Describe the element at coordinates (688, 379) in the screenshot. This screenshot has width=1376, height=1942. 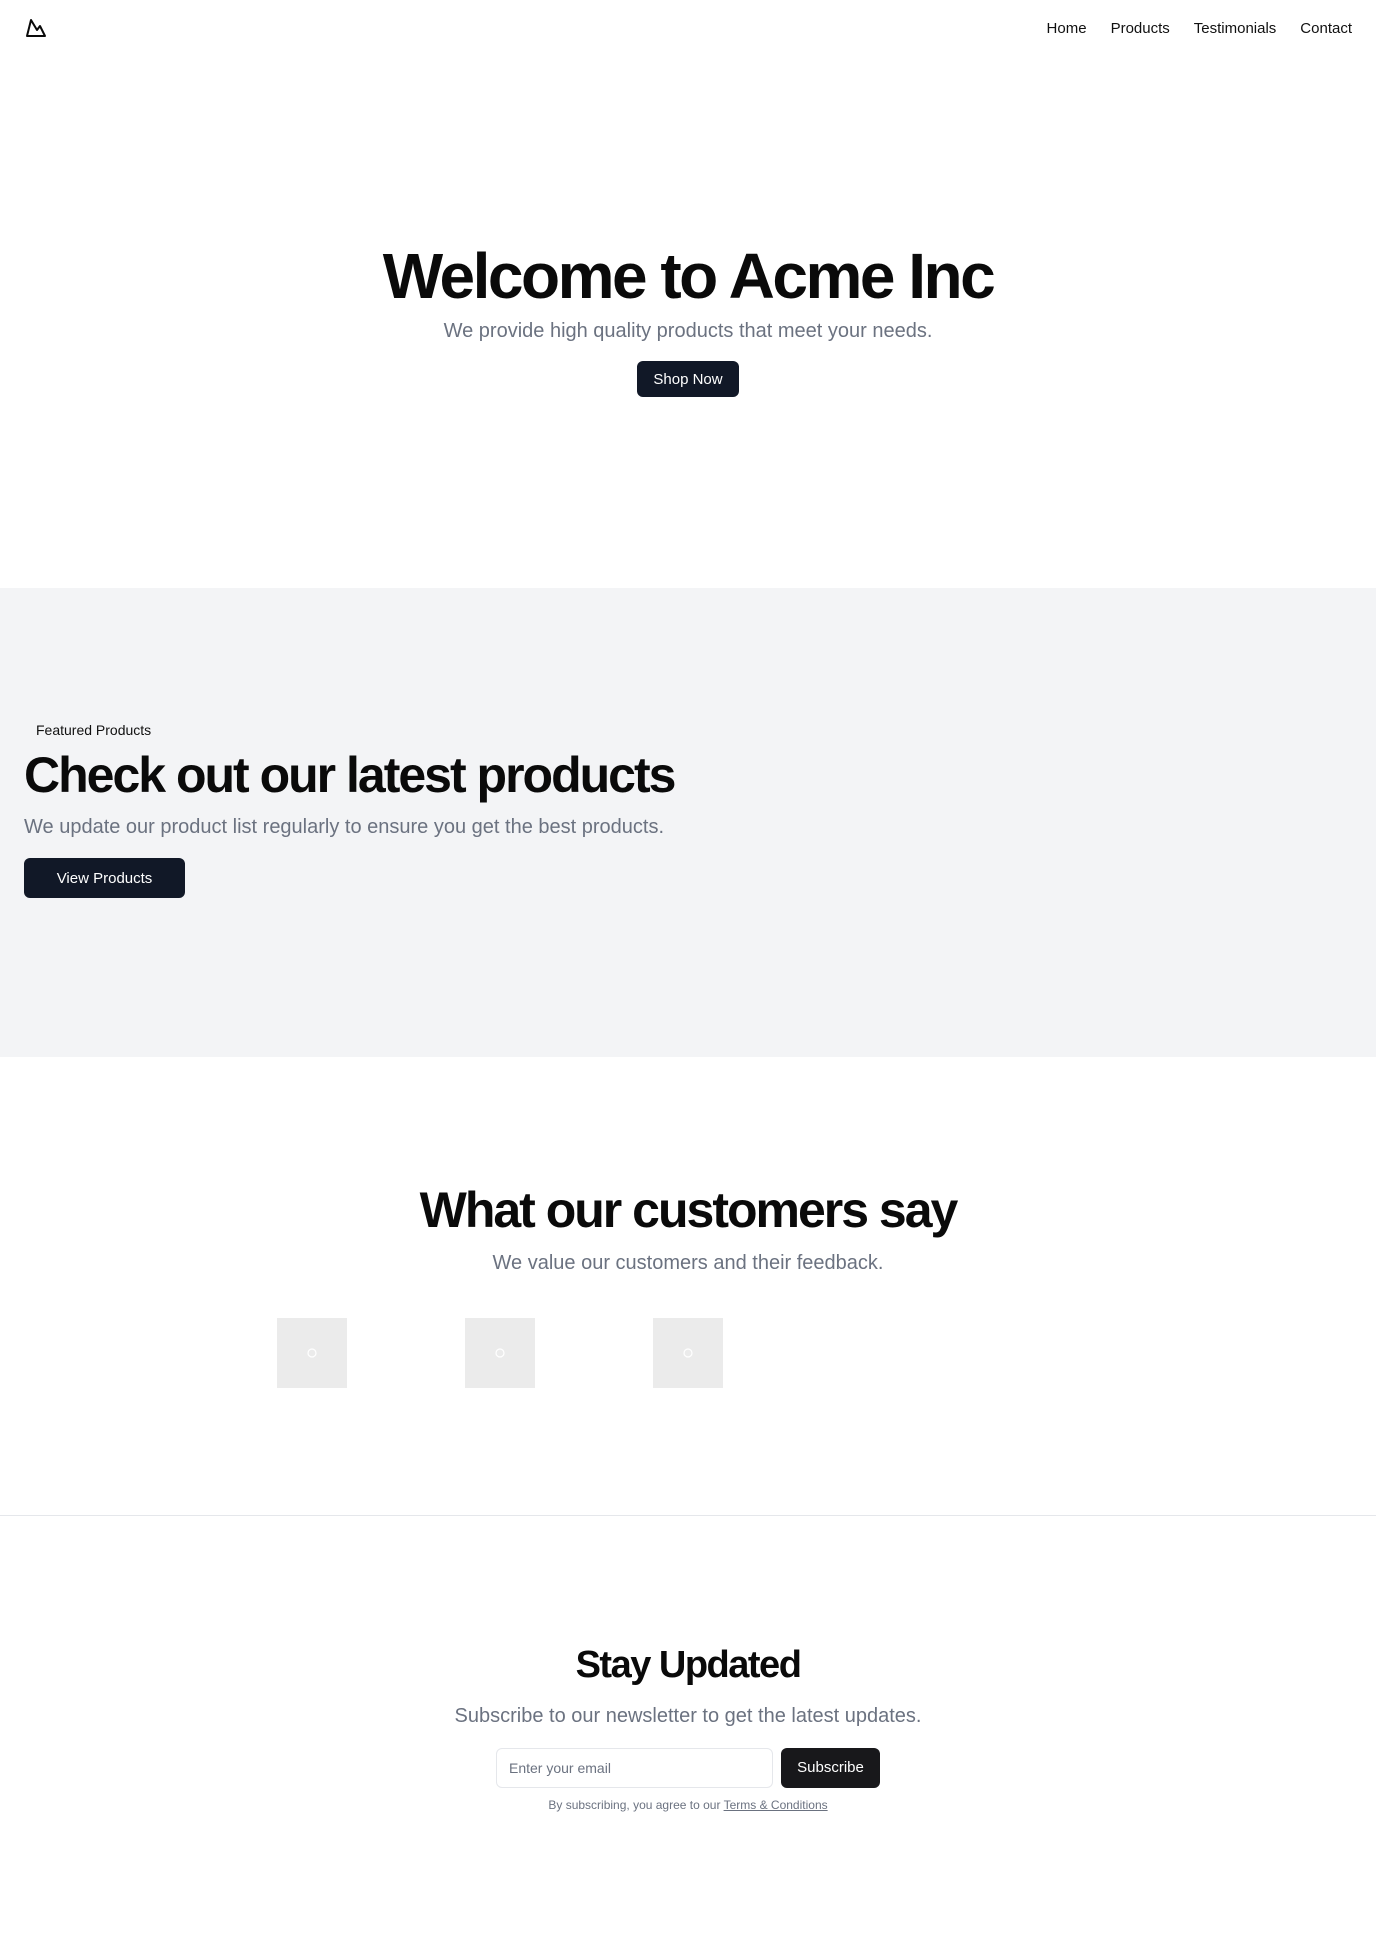
I see `shop-now-button: Shop Now` at that location.